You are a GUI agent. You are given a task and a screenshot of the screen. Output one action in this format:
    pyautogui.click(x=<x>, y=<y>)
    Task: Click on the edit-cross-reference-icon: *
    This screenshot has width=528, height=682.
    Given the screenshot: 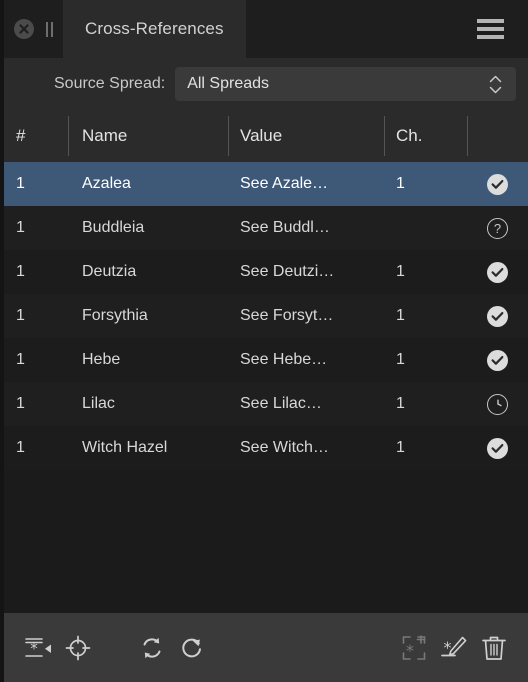 What is the action you would take?
    pyautogui.click(x=454, y=648)
    